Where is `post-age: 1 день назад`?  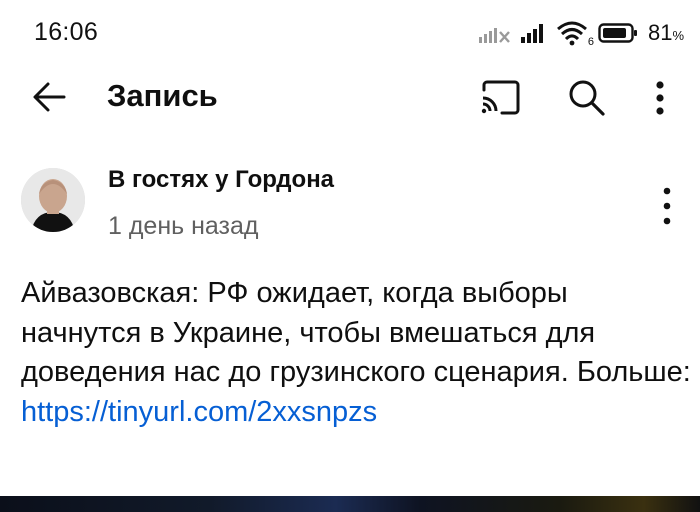 post-age: 1 день назад is located at coordinates (183, 226).